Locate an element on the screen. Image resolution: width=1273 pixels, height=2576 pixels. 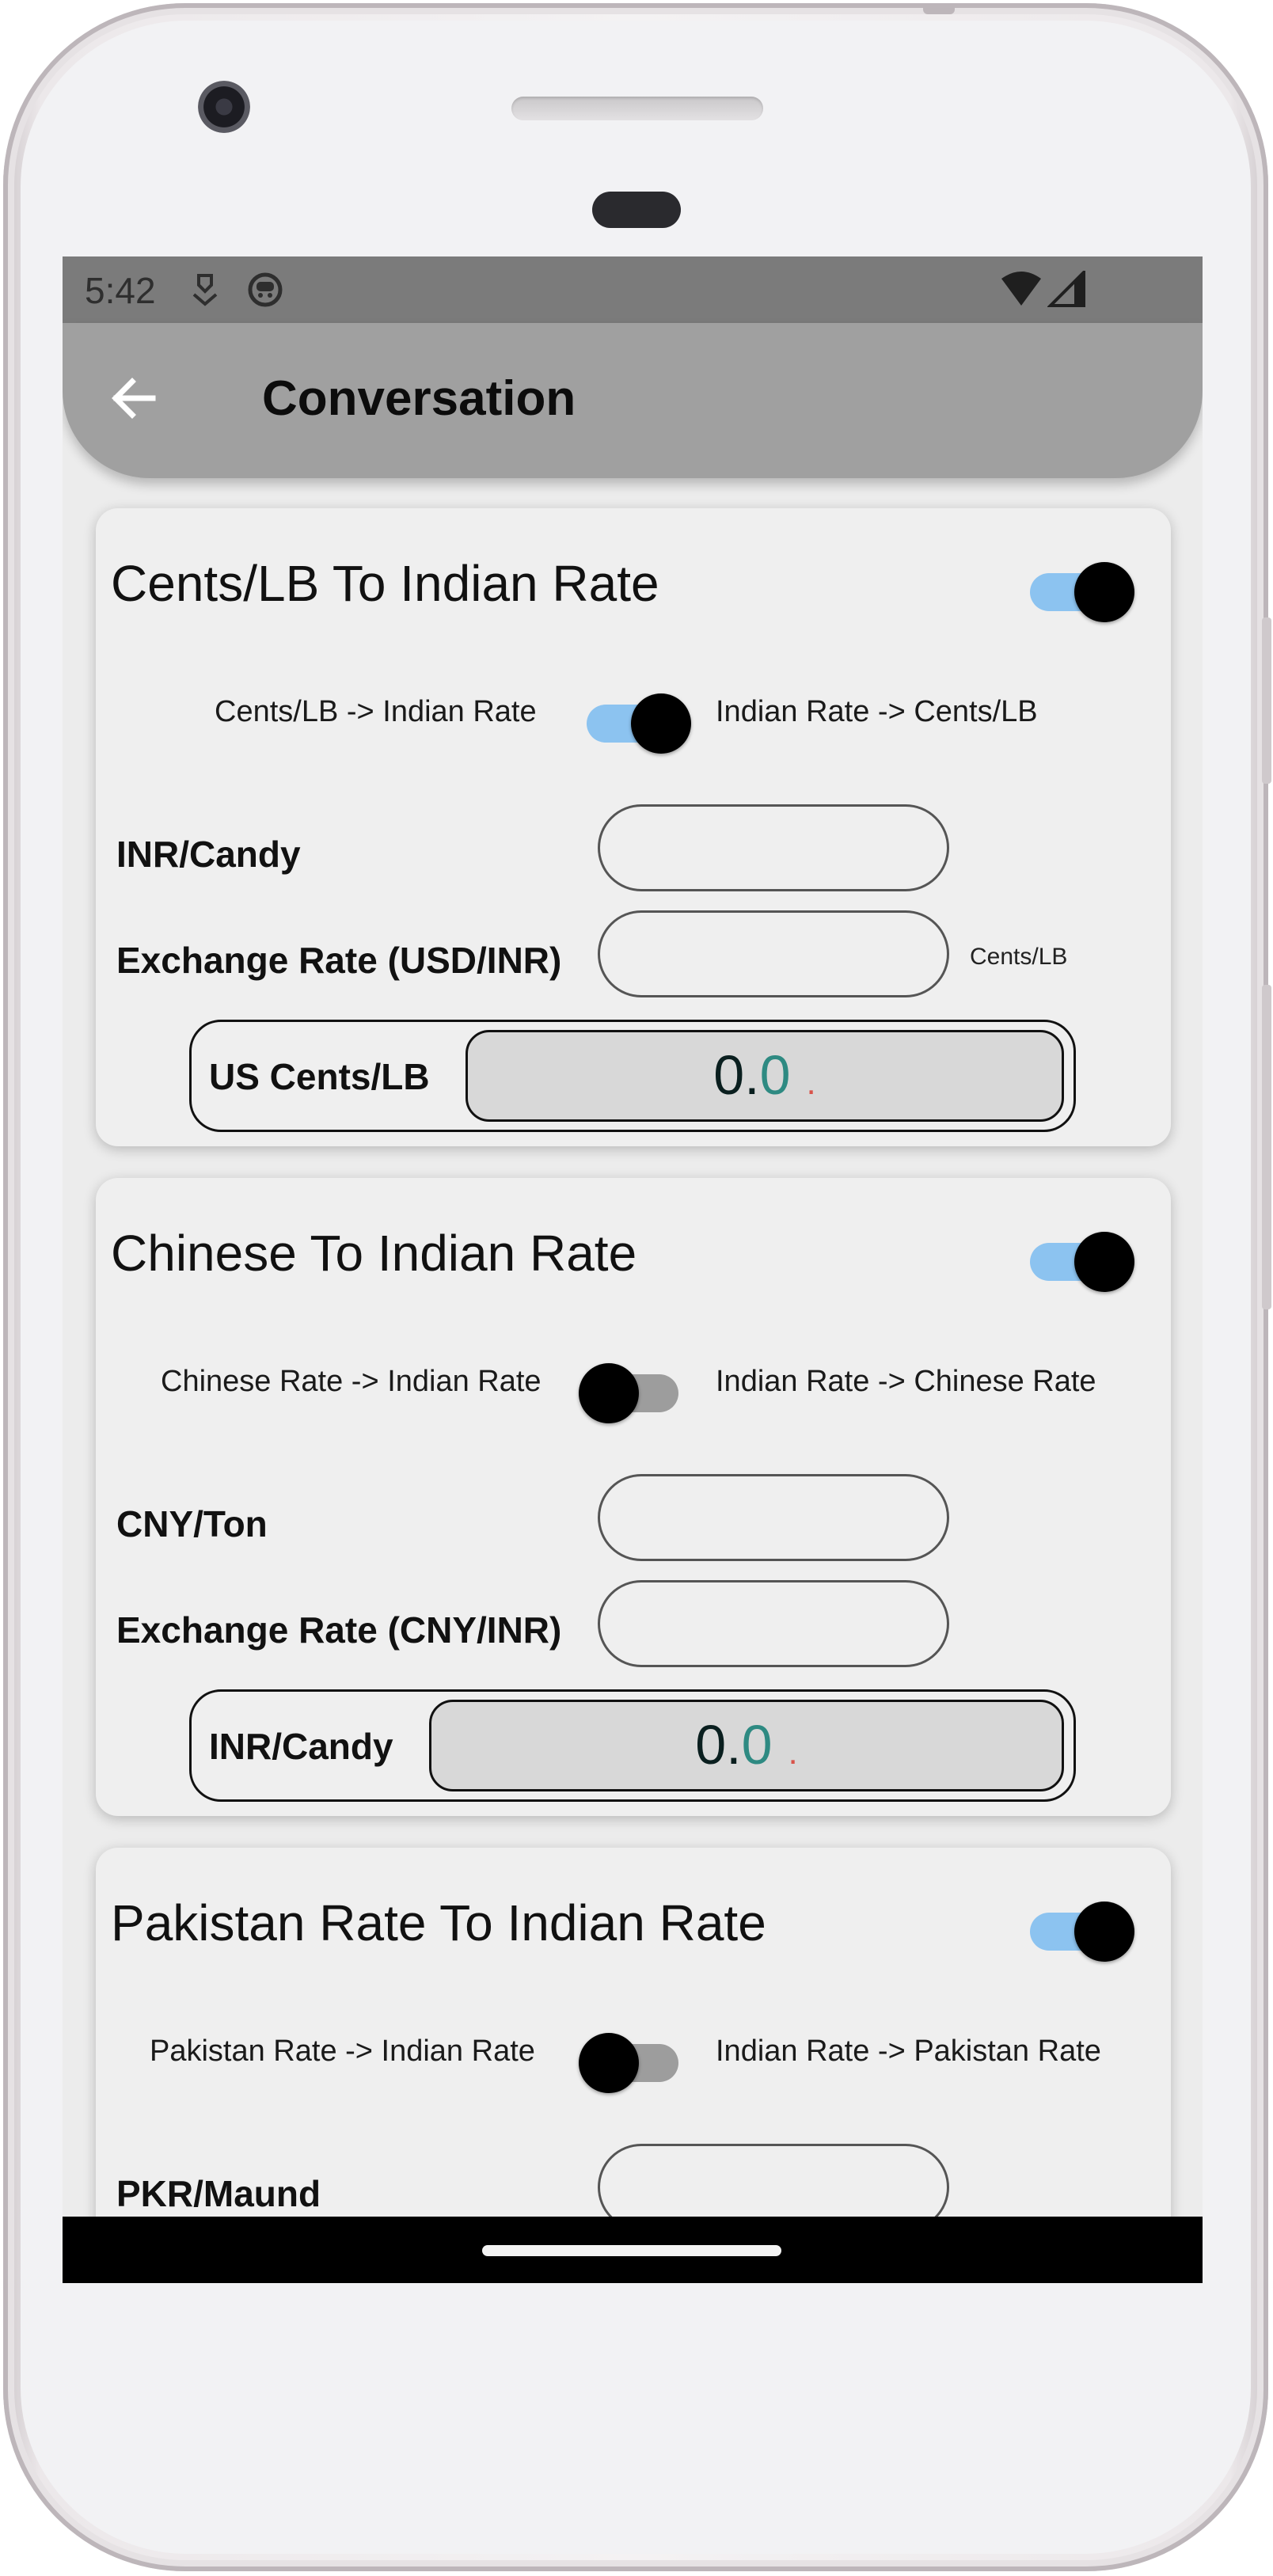
home-gesture-handle is located at coordinates (631, 2250).